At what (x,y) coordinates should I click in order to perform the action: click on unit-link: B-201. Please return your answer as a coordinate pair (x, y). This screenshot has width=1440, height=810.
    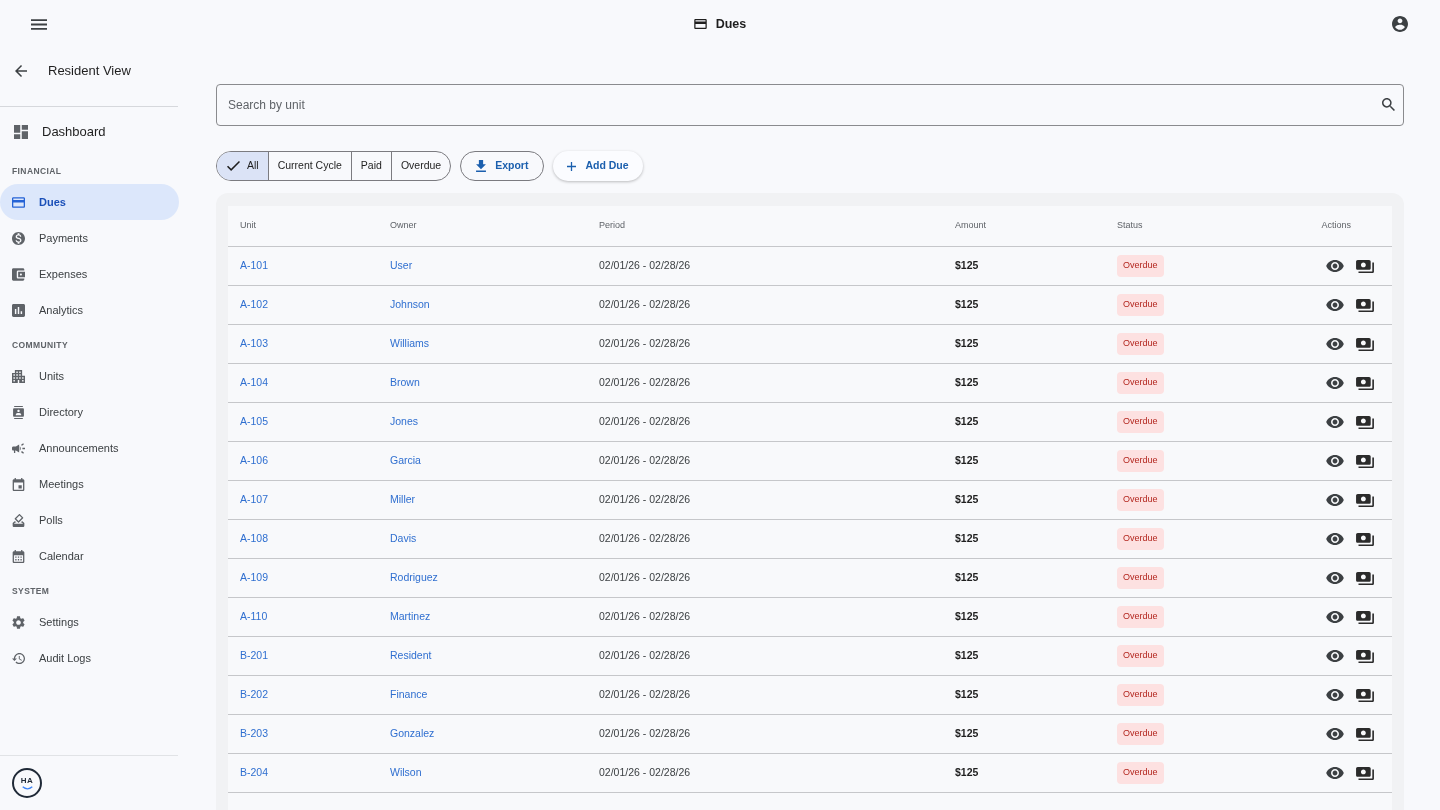
    Looking at the image, I should click on (254, 656).